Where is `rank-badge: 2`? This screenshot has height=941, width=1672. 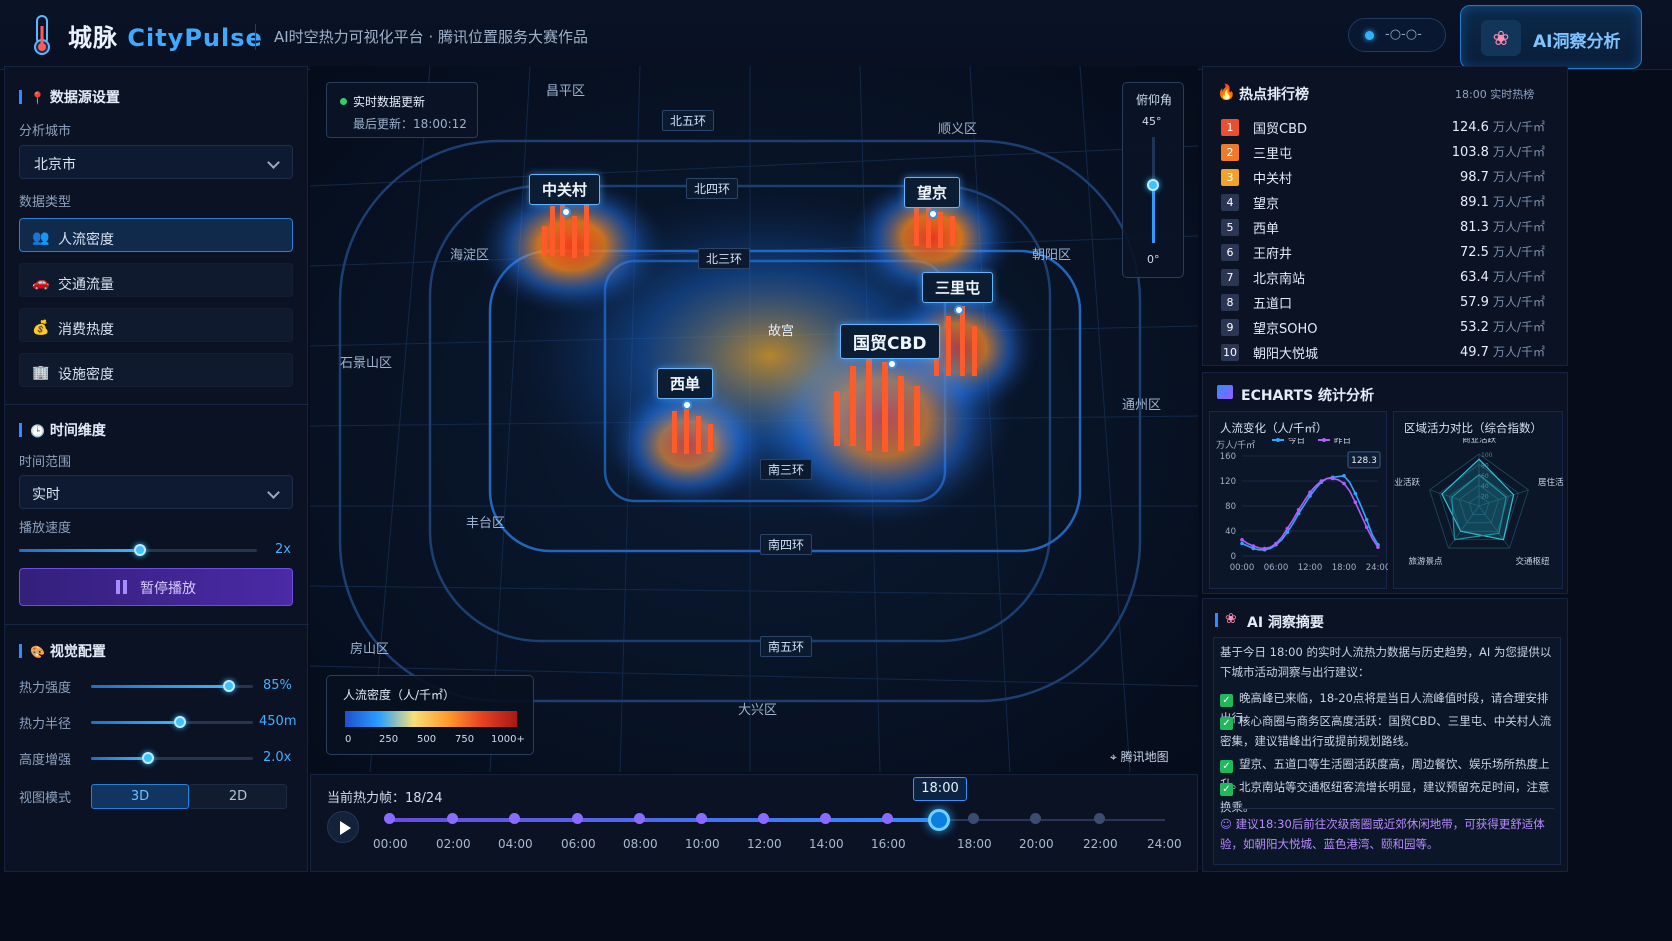 rank-badge: 2 is located at coordinates (1230, 152).